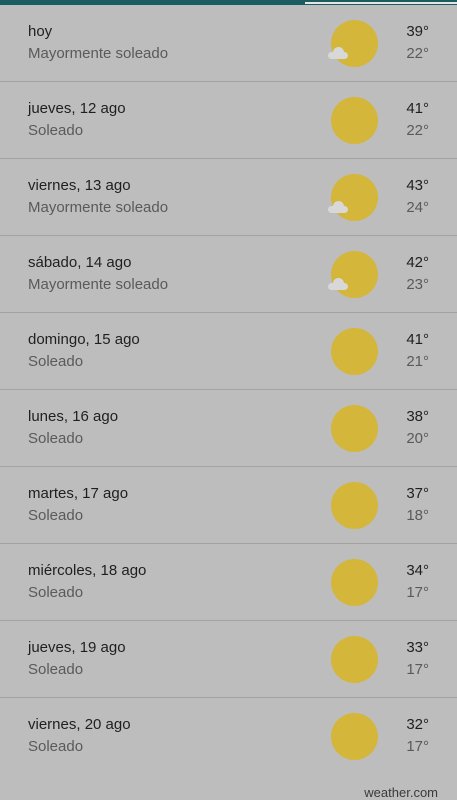 The width and height of the screenshot is (457, 800). I want to click on forecast-low: 23°, so click(417, 284).